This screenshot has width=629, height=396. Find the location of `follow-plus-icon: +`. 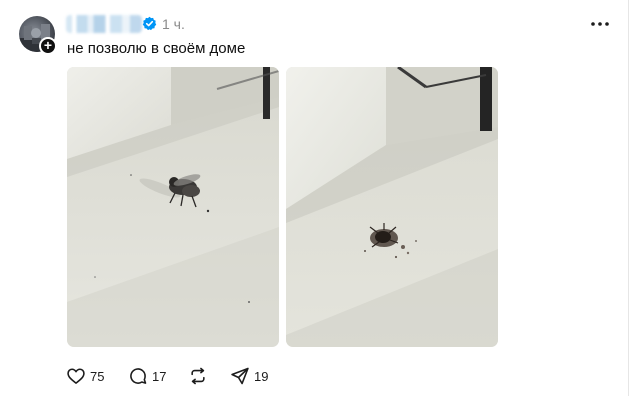

follow-plus-icon: + is located at coordinates (48, 46).